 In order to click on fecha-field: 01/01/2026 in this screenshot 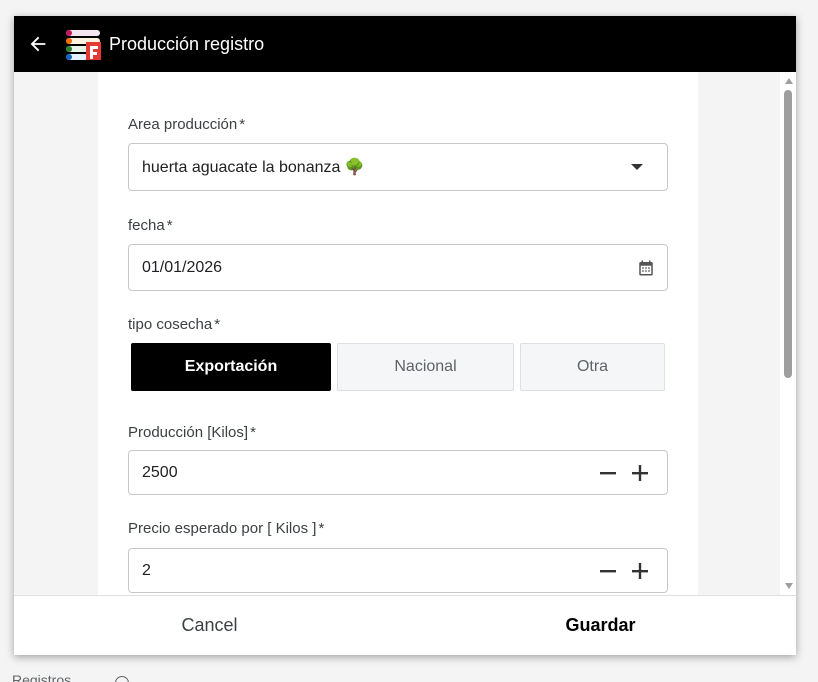, I will do `click(398, 267)`.